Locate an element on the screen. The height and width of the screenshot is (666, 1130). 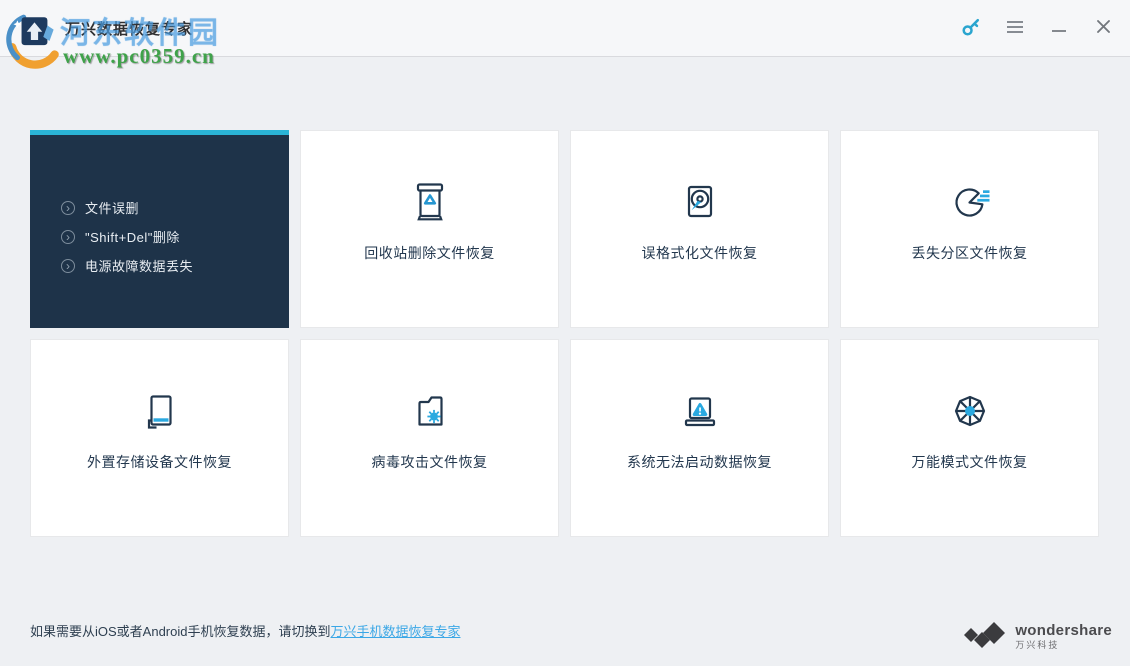
scenario-list: › 文件误删 › "Shift+Del"删除 › 电源故障数据丢失 is located at coordinates (159, 210).